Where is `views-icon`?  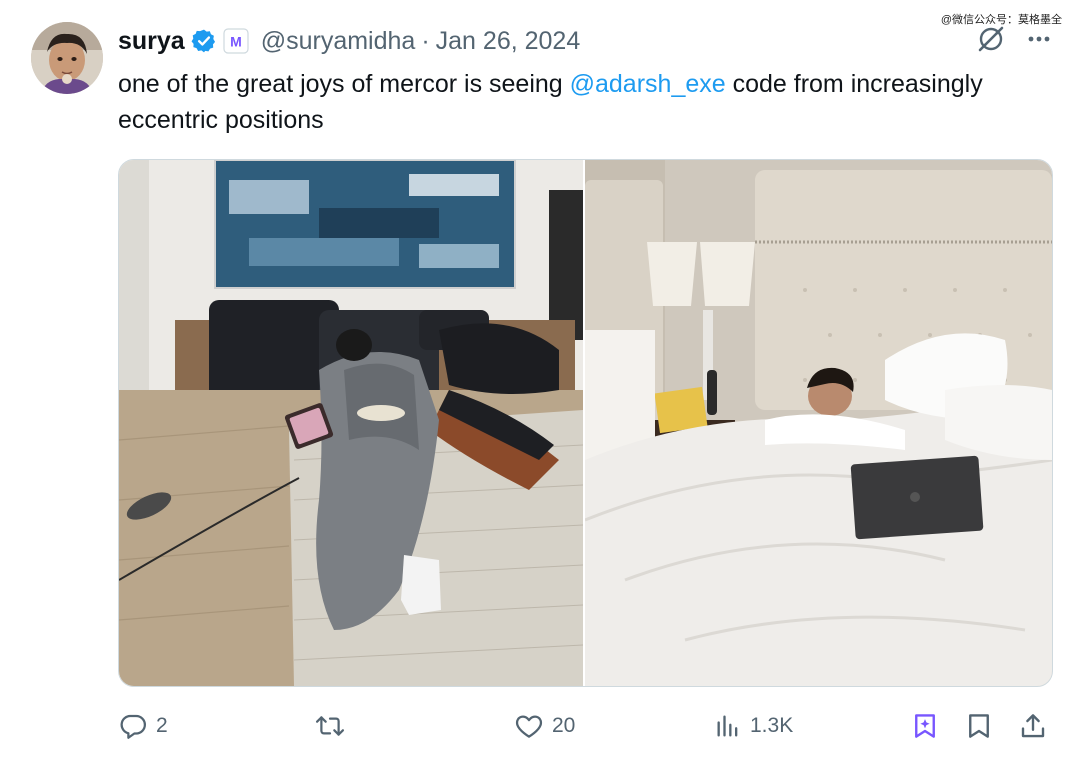
views-icon is located at coordinates (727, 726).